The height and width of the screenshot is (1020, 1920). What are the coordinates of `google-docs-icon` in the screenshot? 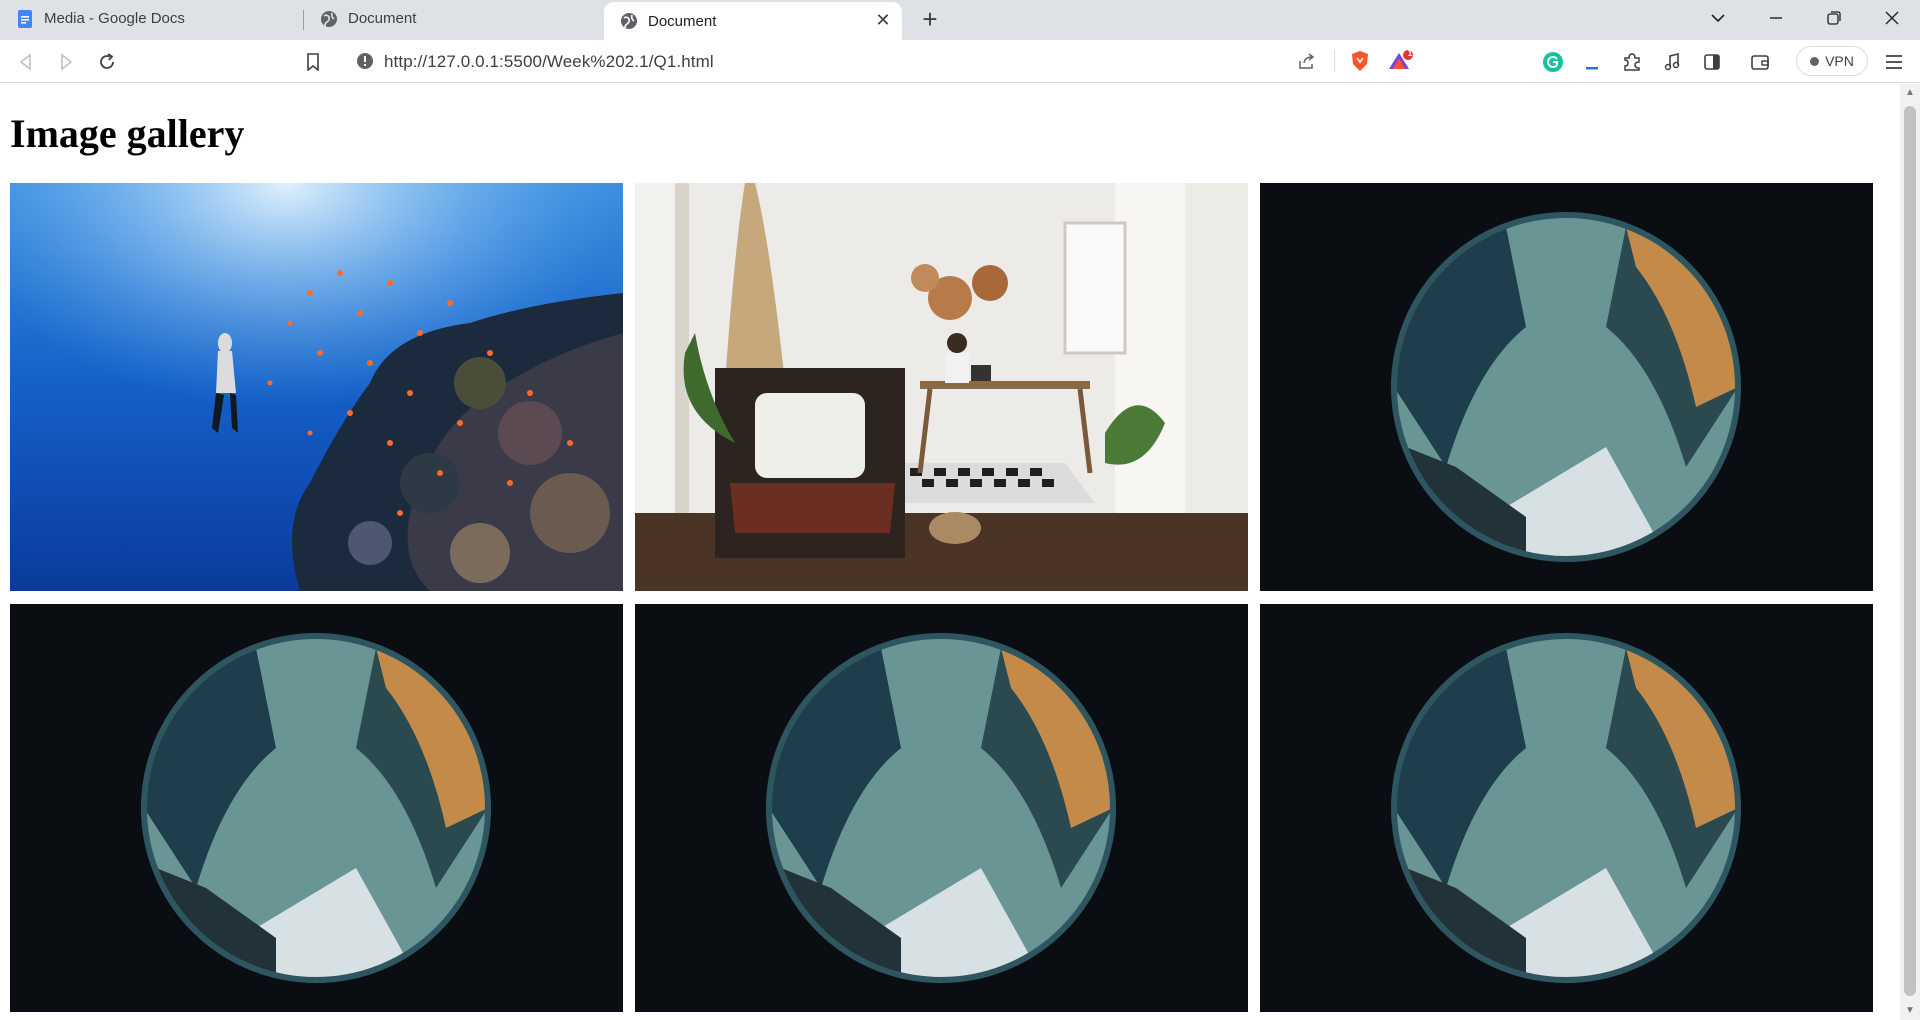 It's located at (25, 18).